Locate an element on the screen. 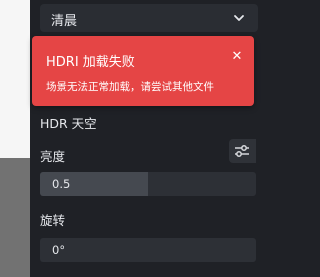 The height and width of the screenshot is (277, 320). chevron-down-icon is located at coordinates (239, 18).